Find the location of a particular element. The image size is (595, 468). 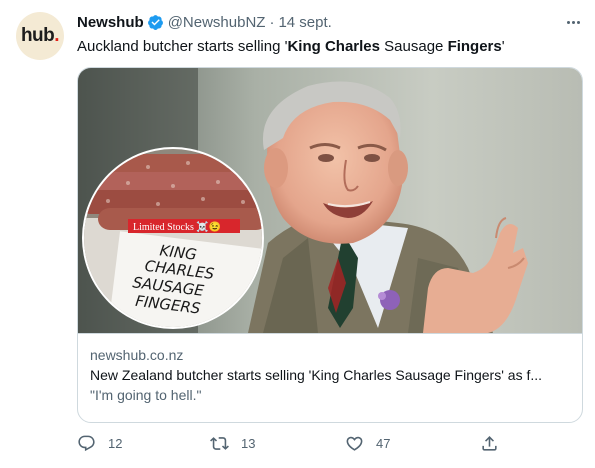

sticker-text: Limited Stocks ☠️😉 is located at coordinates (177, 226).